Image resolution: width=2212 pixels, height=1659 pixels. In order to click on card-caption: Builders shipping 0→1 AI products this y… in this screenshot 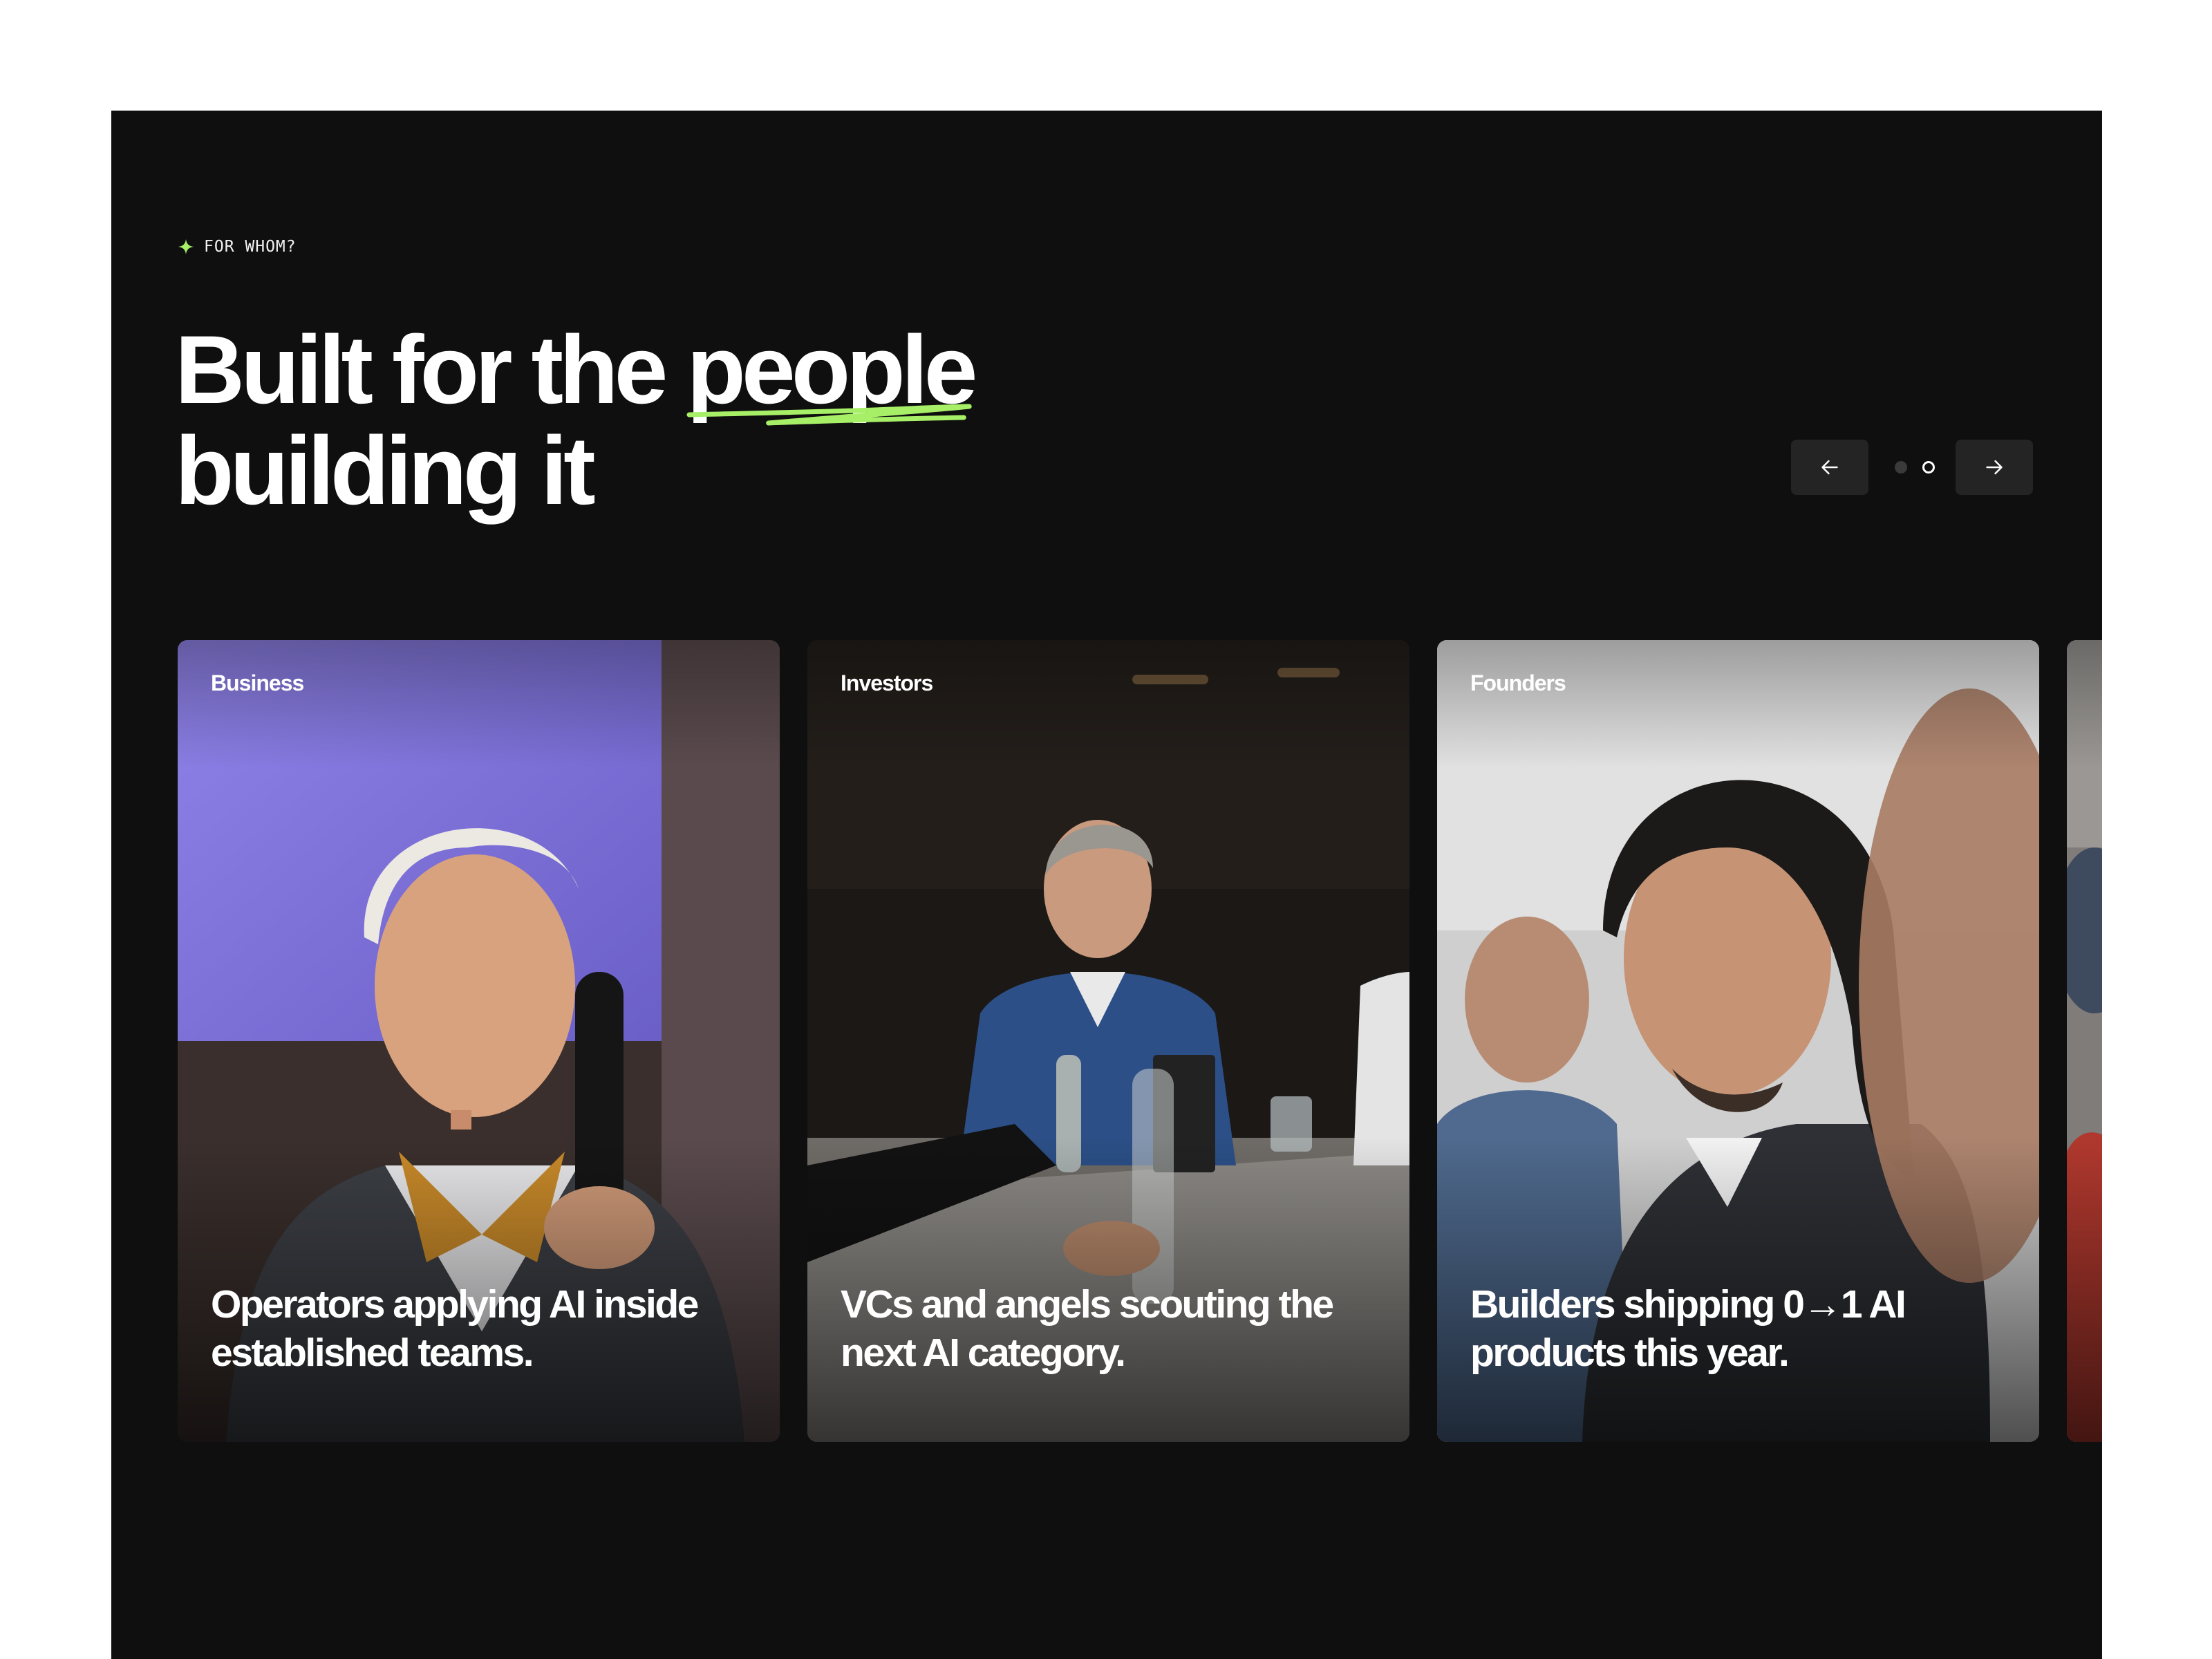, I will do `click(1688, 1328)`.